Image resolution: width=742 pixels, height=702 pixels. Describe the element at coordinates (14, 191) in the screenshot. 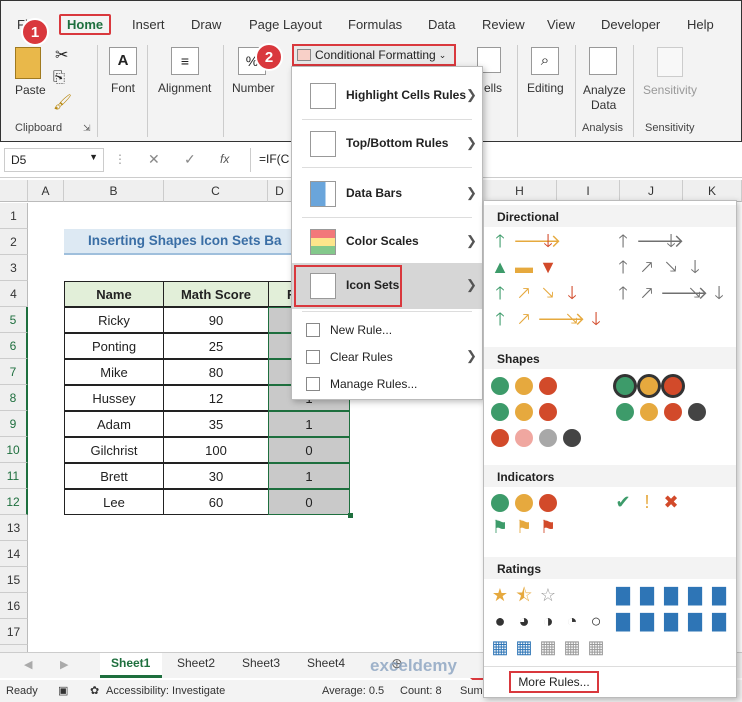

I see `select-all-corner` at that location.